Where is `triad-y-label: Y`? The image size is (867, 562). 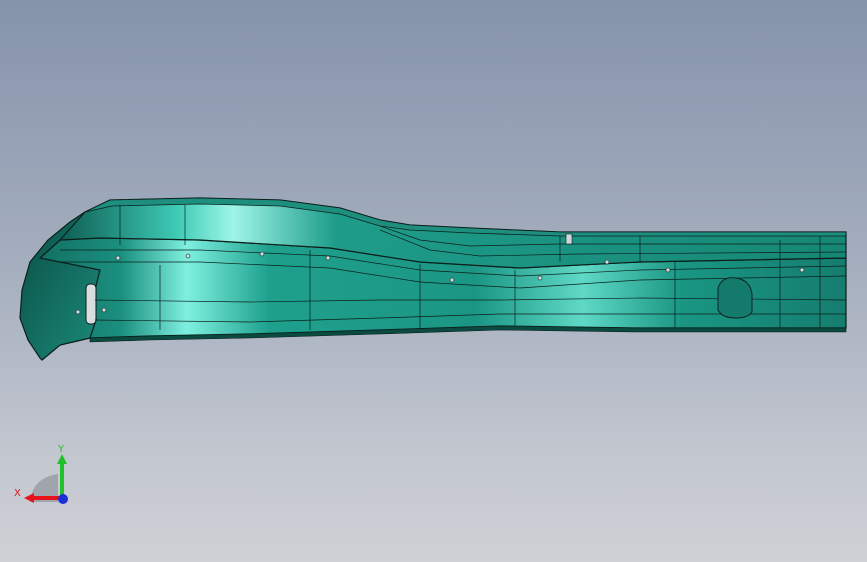
triad-y-label: Y is located at coordinates (61, 449).